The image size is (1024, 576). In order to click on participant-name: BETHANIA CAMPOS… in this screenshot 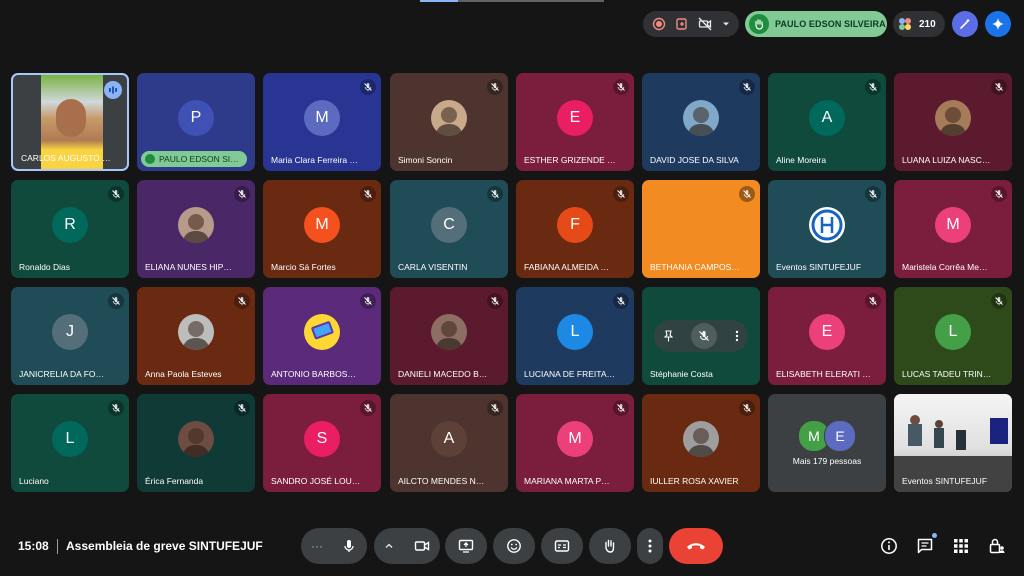, I will do `click(695, 267)`.